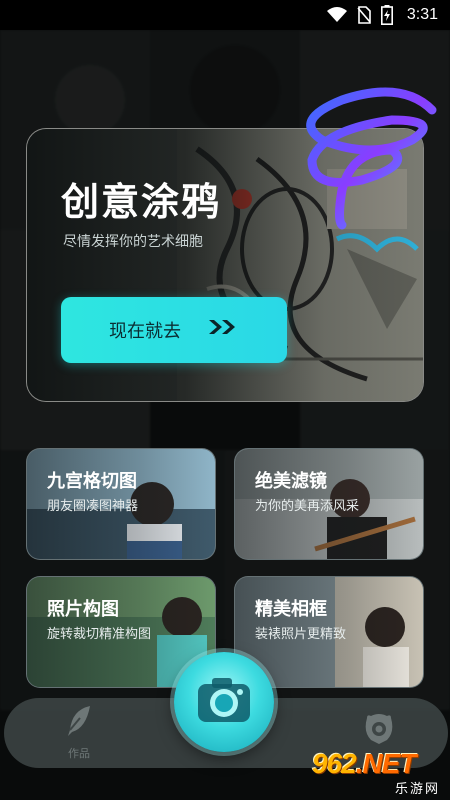 This screenshot has height=800, width=450. What do you see at coordinates (133, 241) in the screenshot?
I see `hero-subtitle: 尽情发挥你的艺术细胞` at bounding box center [133, 241].